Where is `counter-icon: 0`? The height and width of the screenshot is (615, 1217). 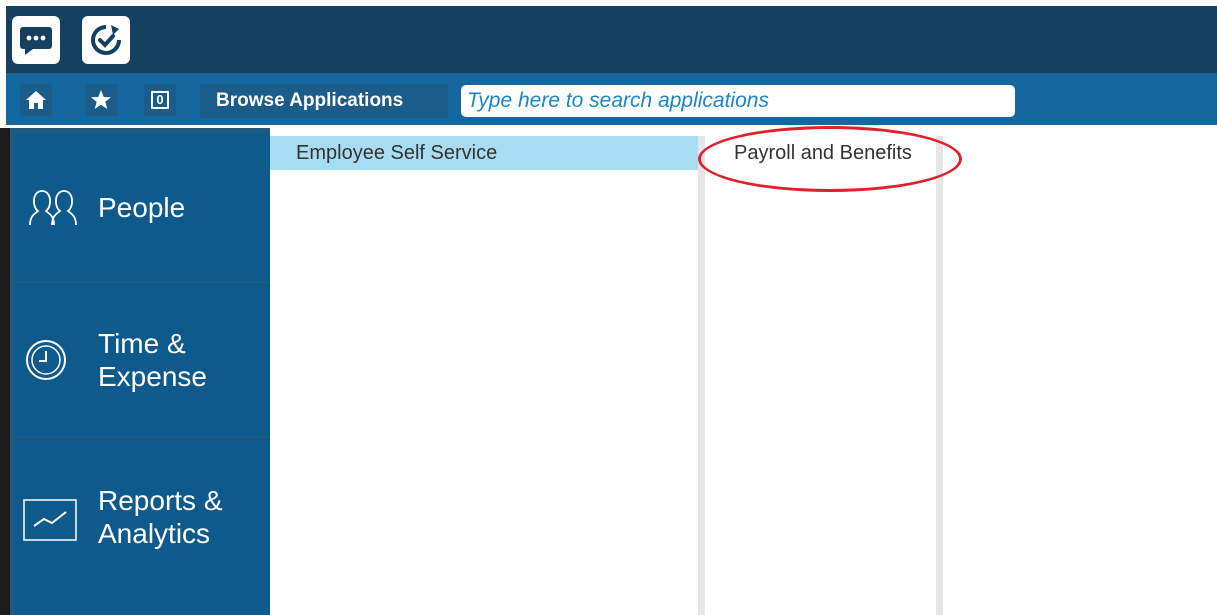
counter-icon: 0 is located at coordinates (160, 100).